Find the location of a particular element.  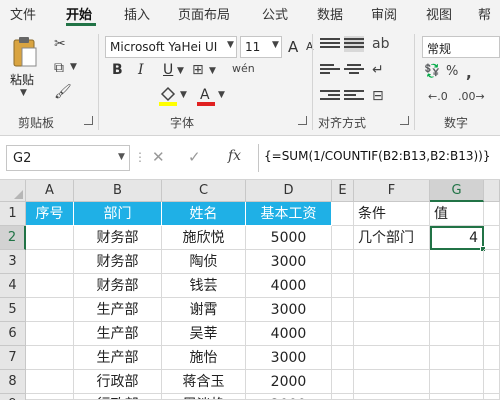

grid-cell: 财务部 is located at coordinates (118, 286).